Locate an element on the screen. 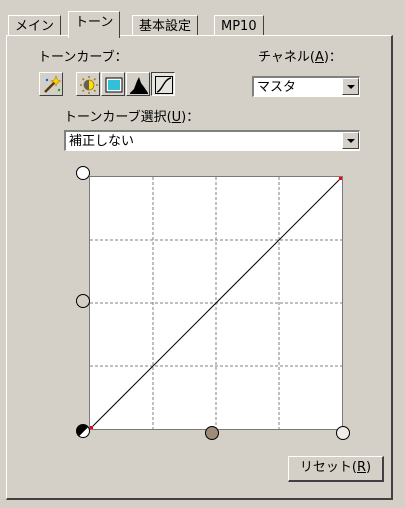 The height and width of the screenshot is (508, 405). curve-button is located at coordinates (163, 84).